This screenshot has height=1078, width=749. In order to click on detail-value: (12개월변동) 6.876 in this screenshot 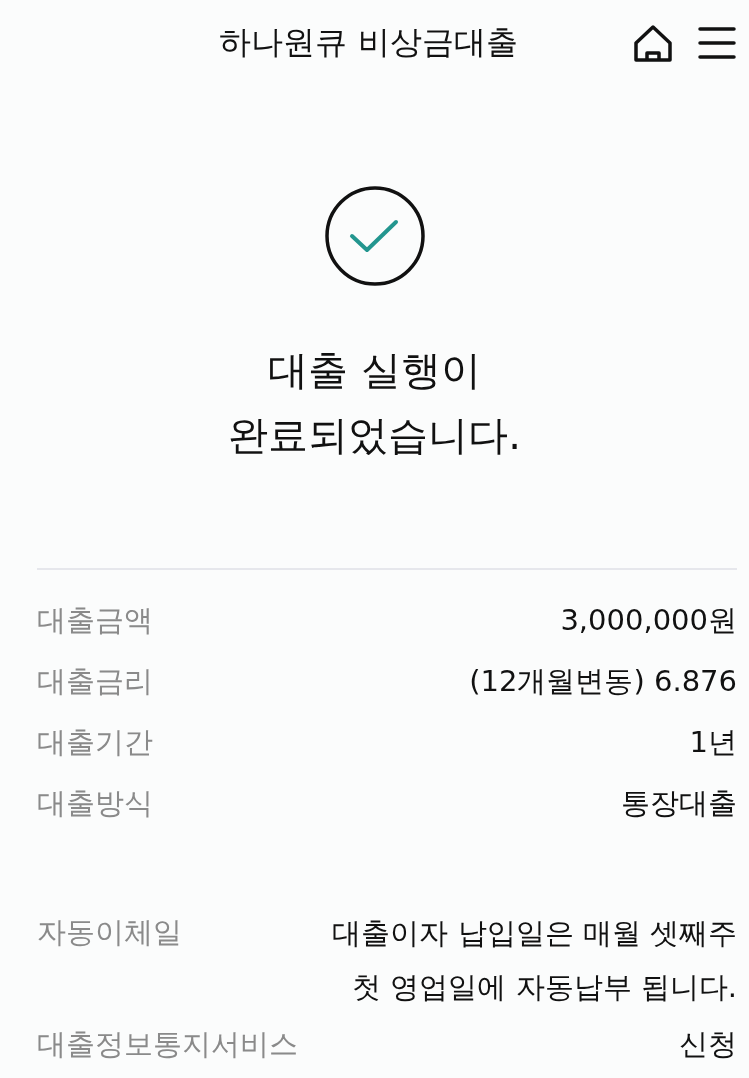, I will do `click(603, 681)`.